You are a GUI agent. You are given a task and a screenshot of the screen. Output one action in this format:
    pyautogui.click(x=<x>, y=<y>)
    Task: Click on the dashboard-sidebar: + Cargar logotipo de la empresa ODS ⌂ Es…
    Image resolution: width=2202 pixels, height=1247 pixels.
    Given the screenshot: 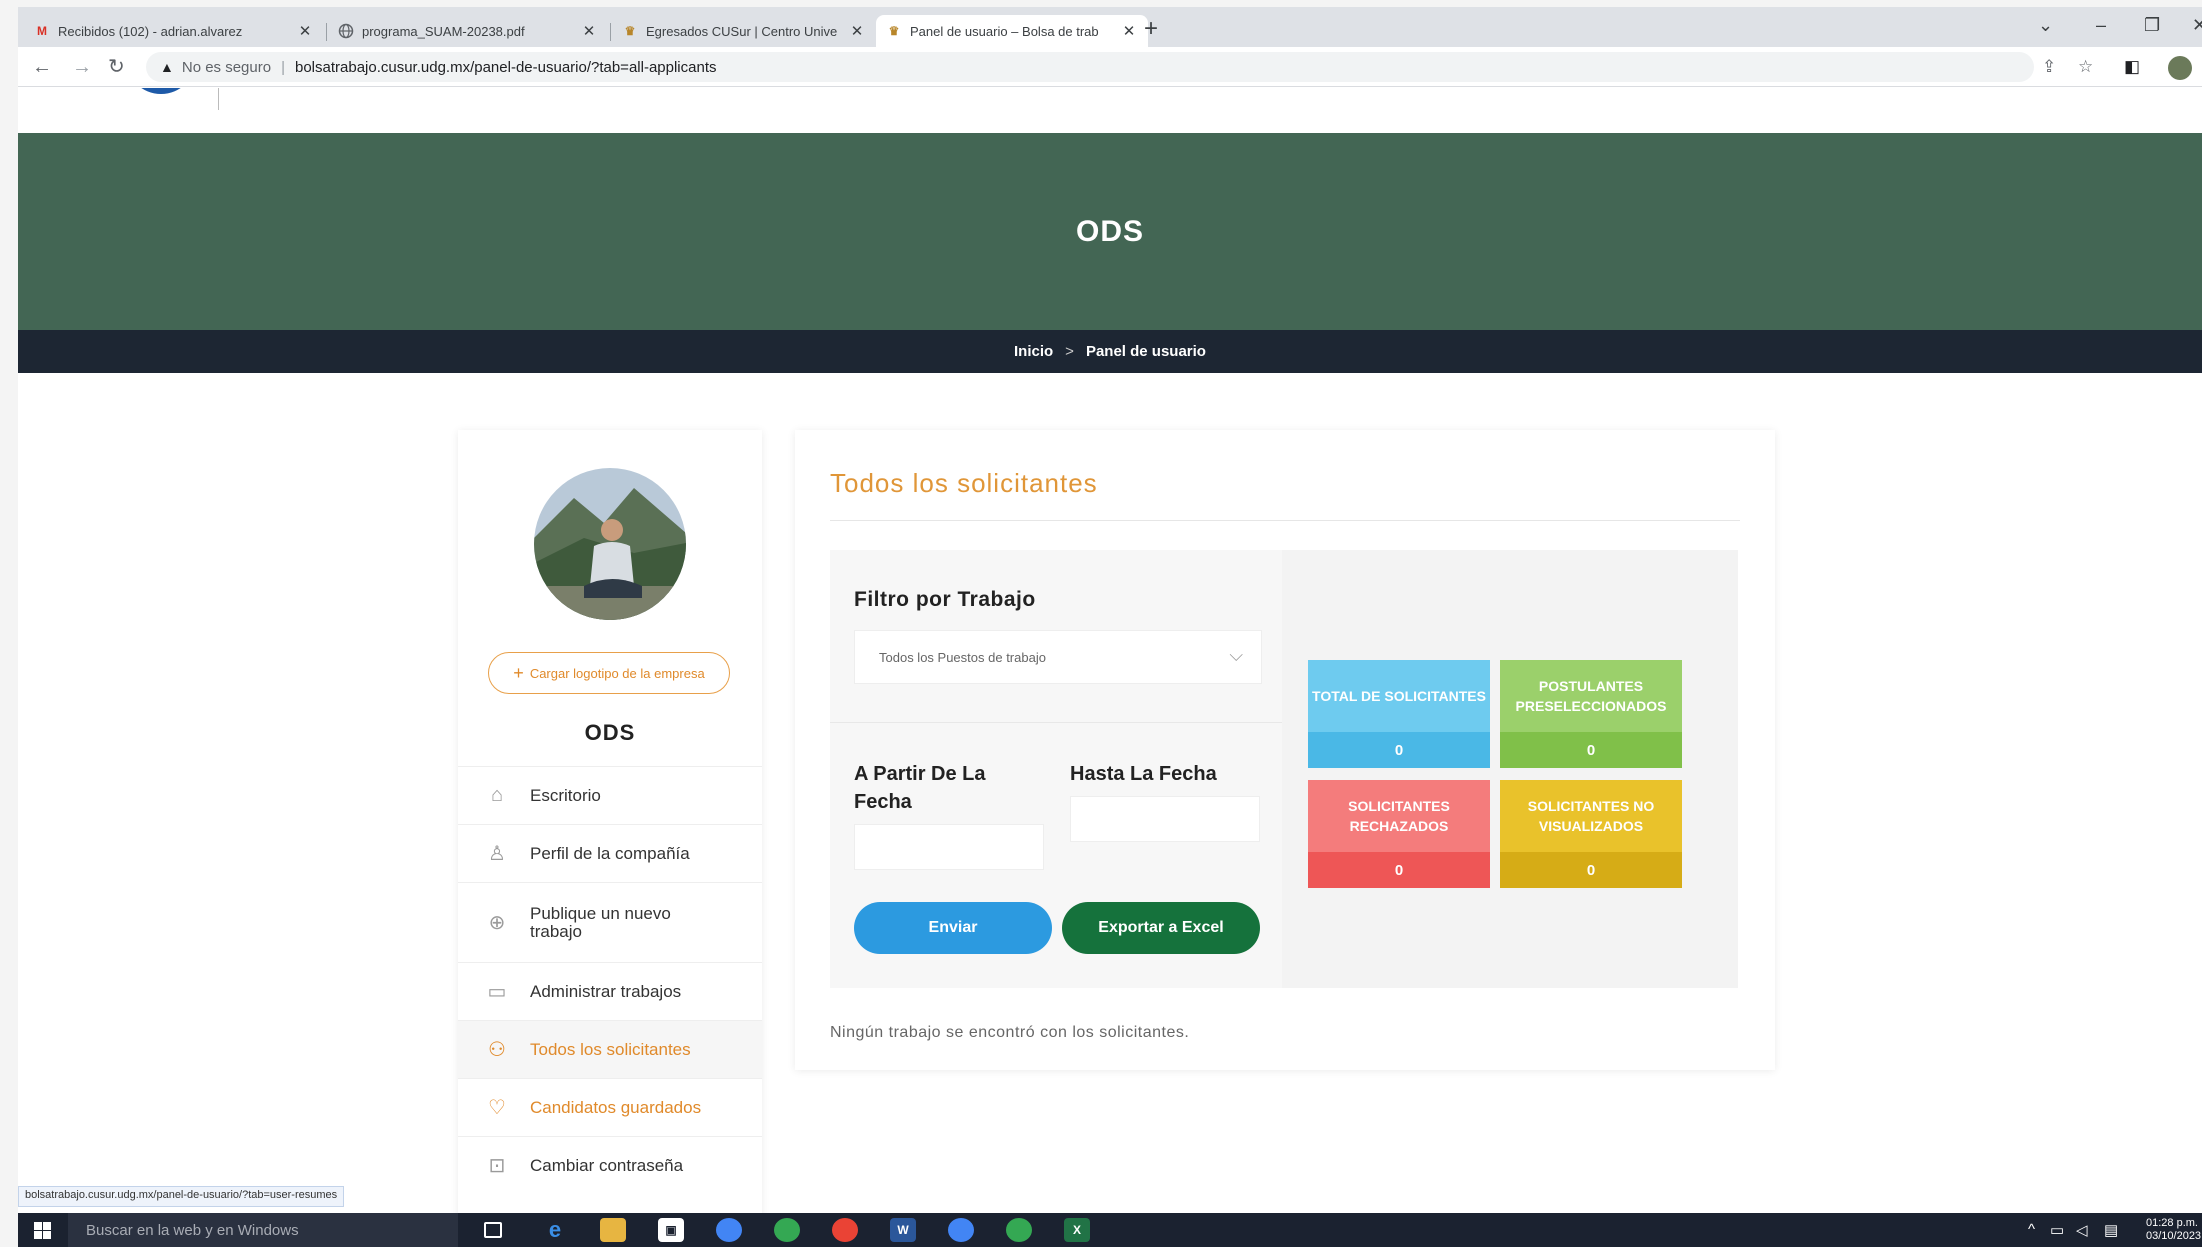 What is the action you would take?
    pyautogui.click(x=610, y=821)
    